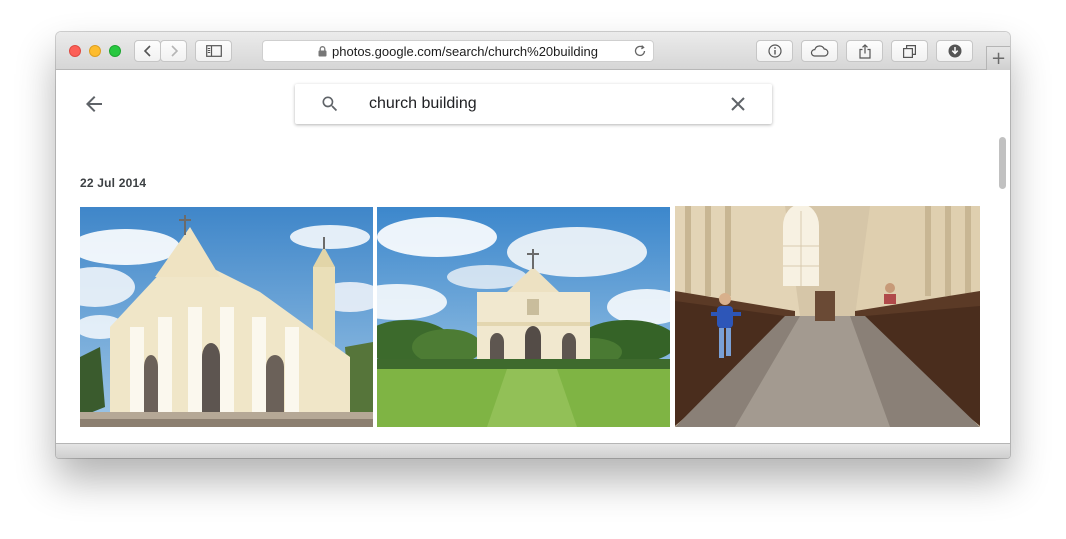 Image resolution: width=1066 pixels, height=539 pixels. I want to click on info-icon, so click(774, 51).